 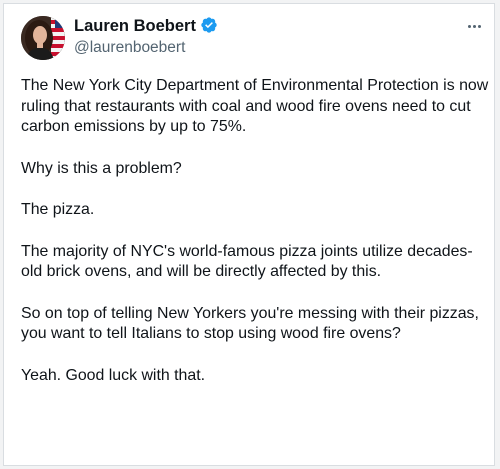 What do you see at coordinates (135, 26) in the screenshot?
I see `author-name-text: Lauren Boebert` at bounding box center [135, 26].